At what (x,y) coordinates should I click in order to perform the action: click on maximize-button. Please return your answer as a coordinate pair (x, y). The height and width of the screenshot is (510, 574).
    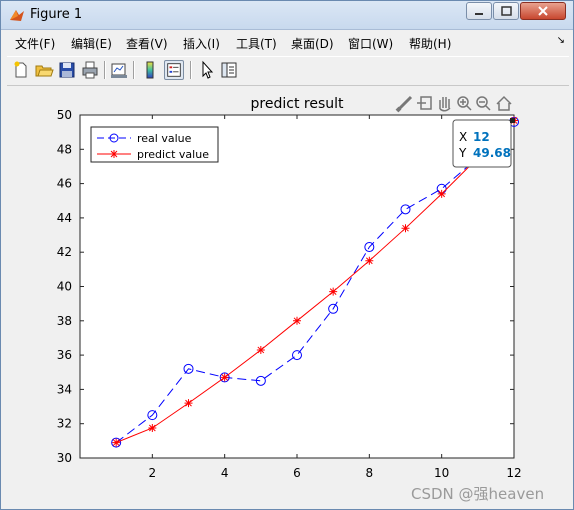
    Looking at the image, I should click on (506, 11).